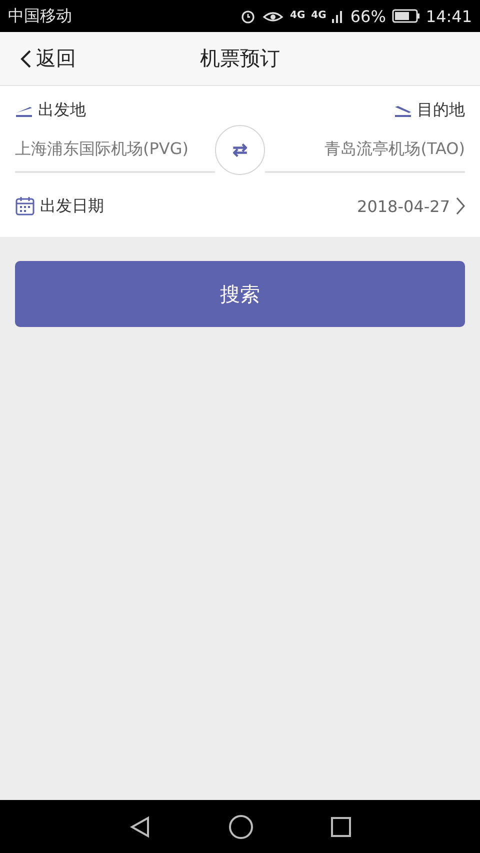 This screenshot has width=480, height=853. What do you see at coordinates (403, 111) in the screenshot?
I see `plane-icon` at bounding box center [403, 111].